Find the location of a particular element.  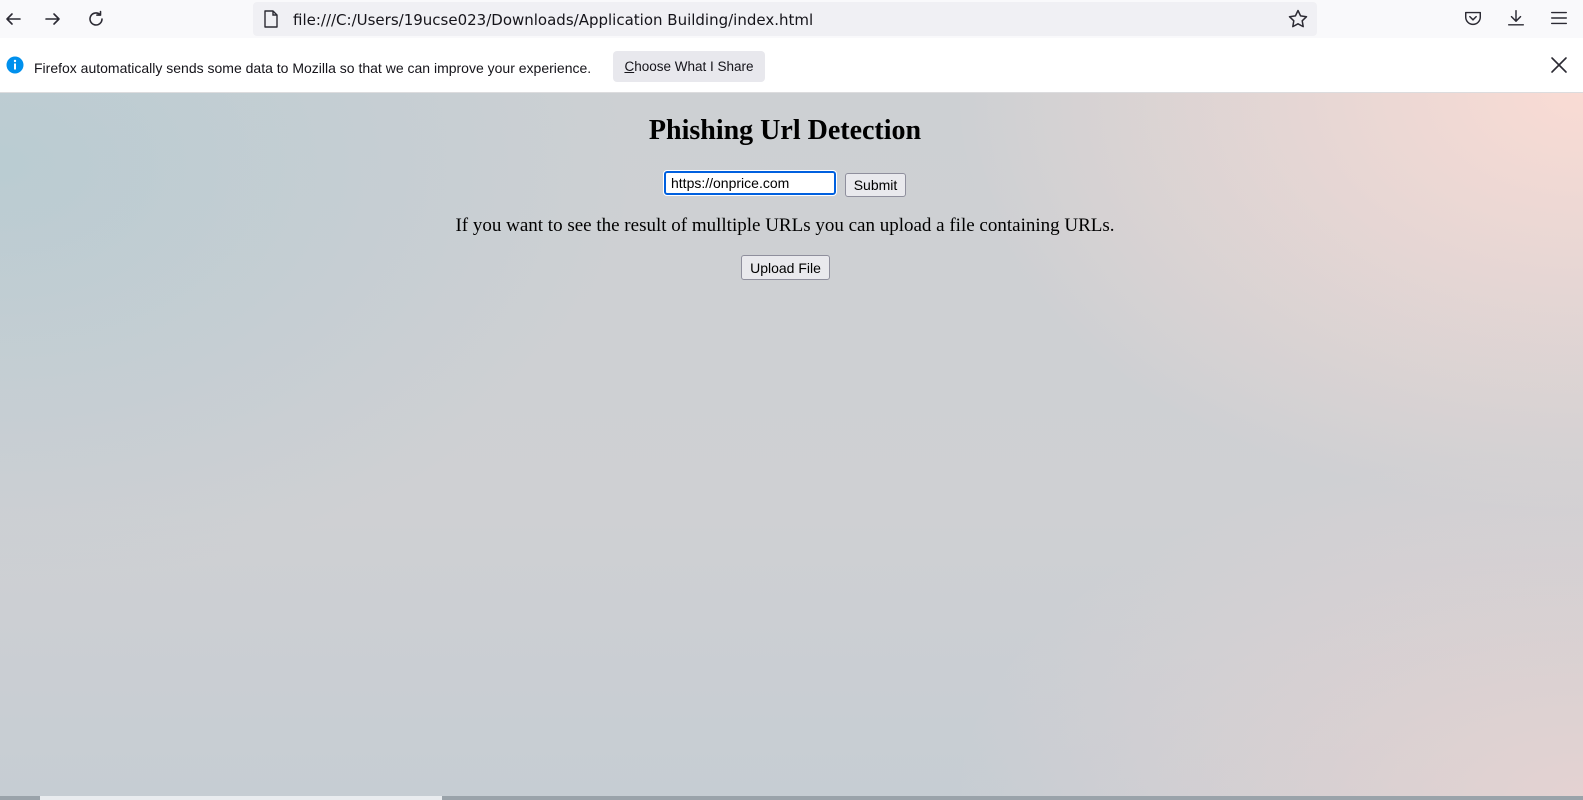

choose-what-i-share-button: Choose What I Share is located at coordinates (689, 66).